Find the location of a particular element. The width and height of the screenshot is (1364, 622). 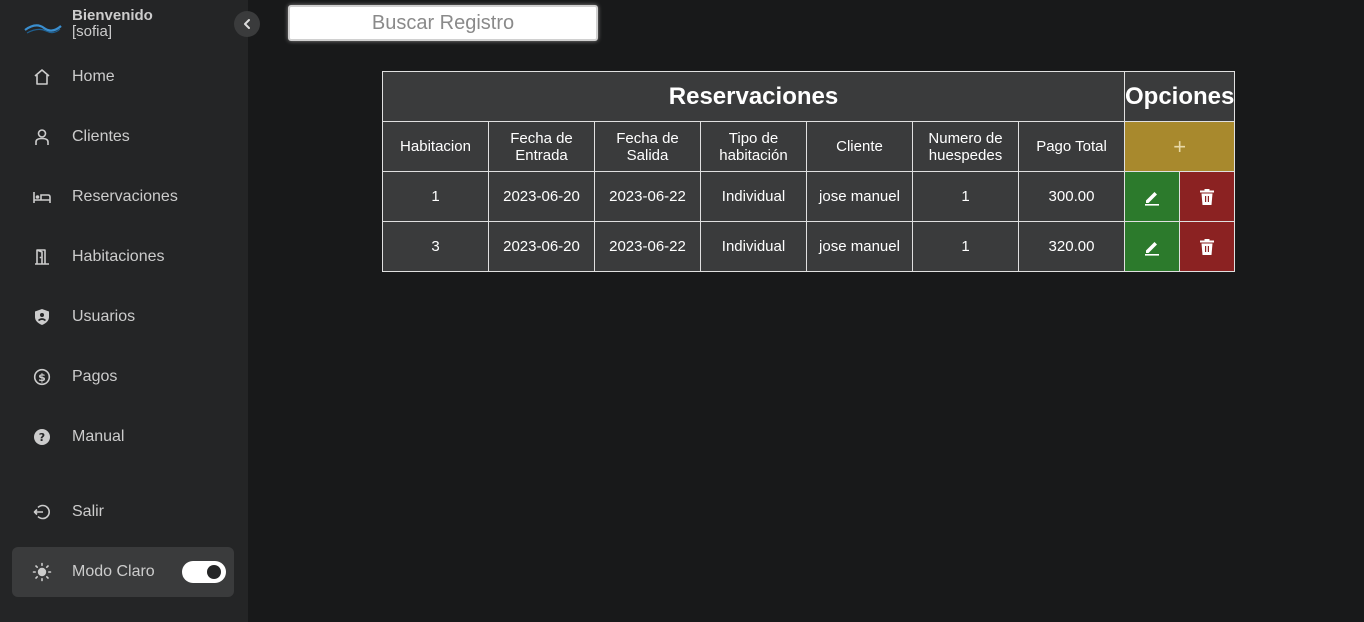

column-header-numero-huespedes: Numero de huespedes is located at coordinates (965, 146).